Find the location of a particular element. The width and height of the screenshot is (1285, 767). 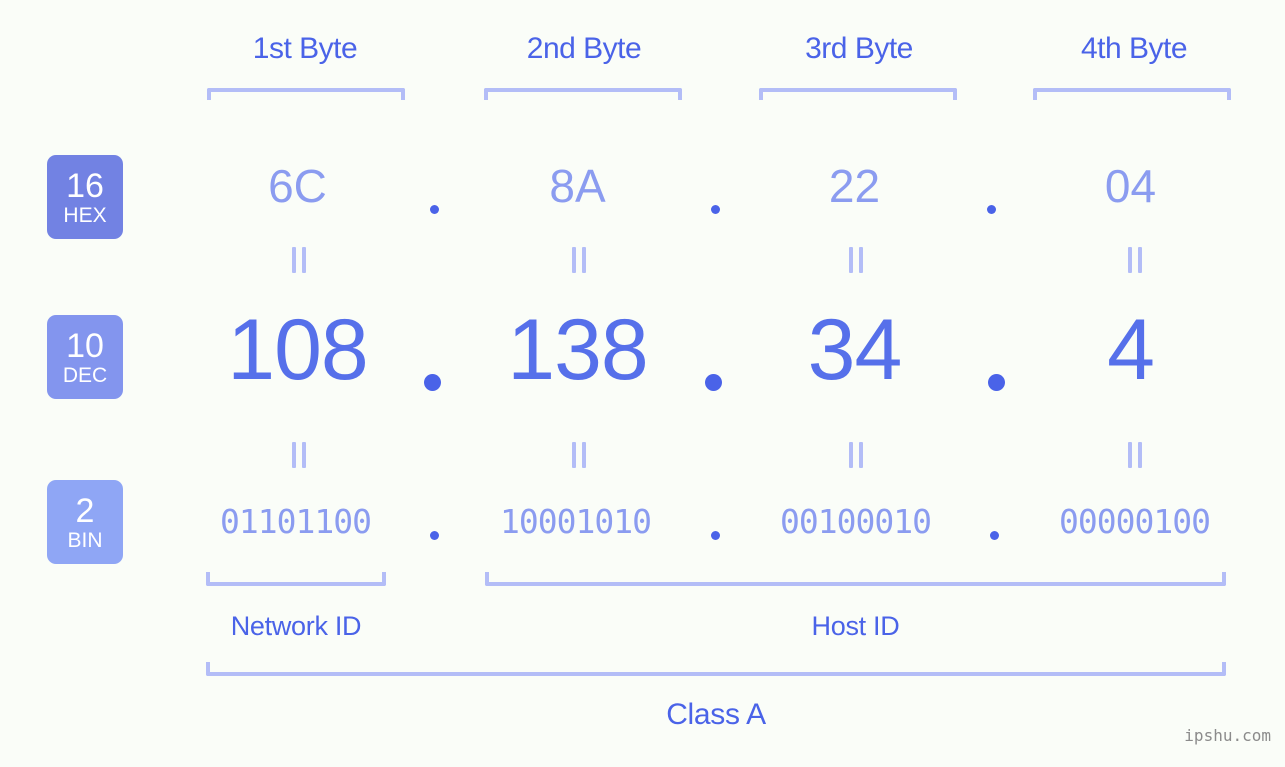

class-bracket is located at coordinates (716, 669).